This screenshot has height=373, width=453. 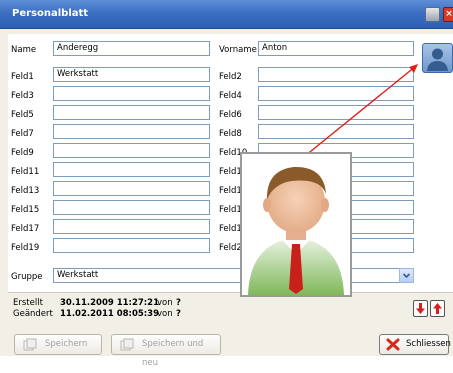 I want to click on person-avatar-icon, so click(x=296, y=230).